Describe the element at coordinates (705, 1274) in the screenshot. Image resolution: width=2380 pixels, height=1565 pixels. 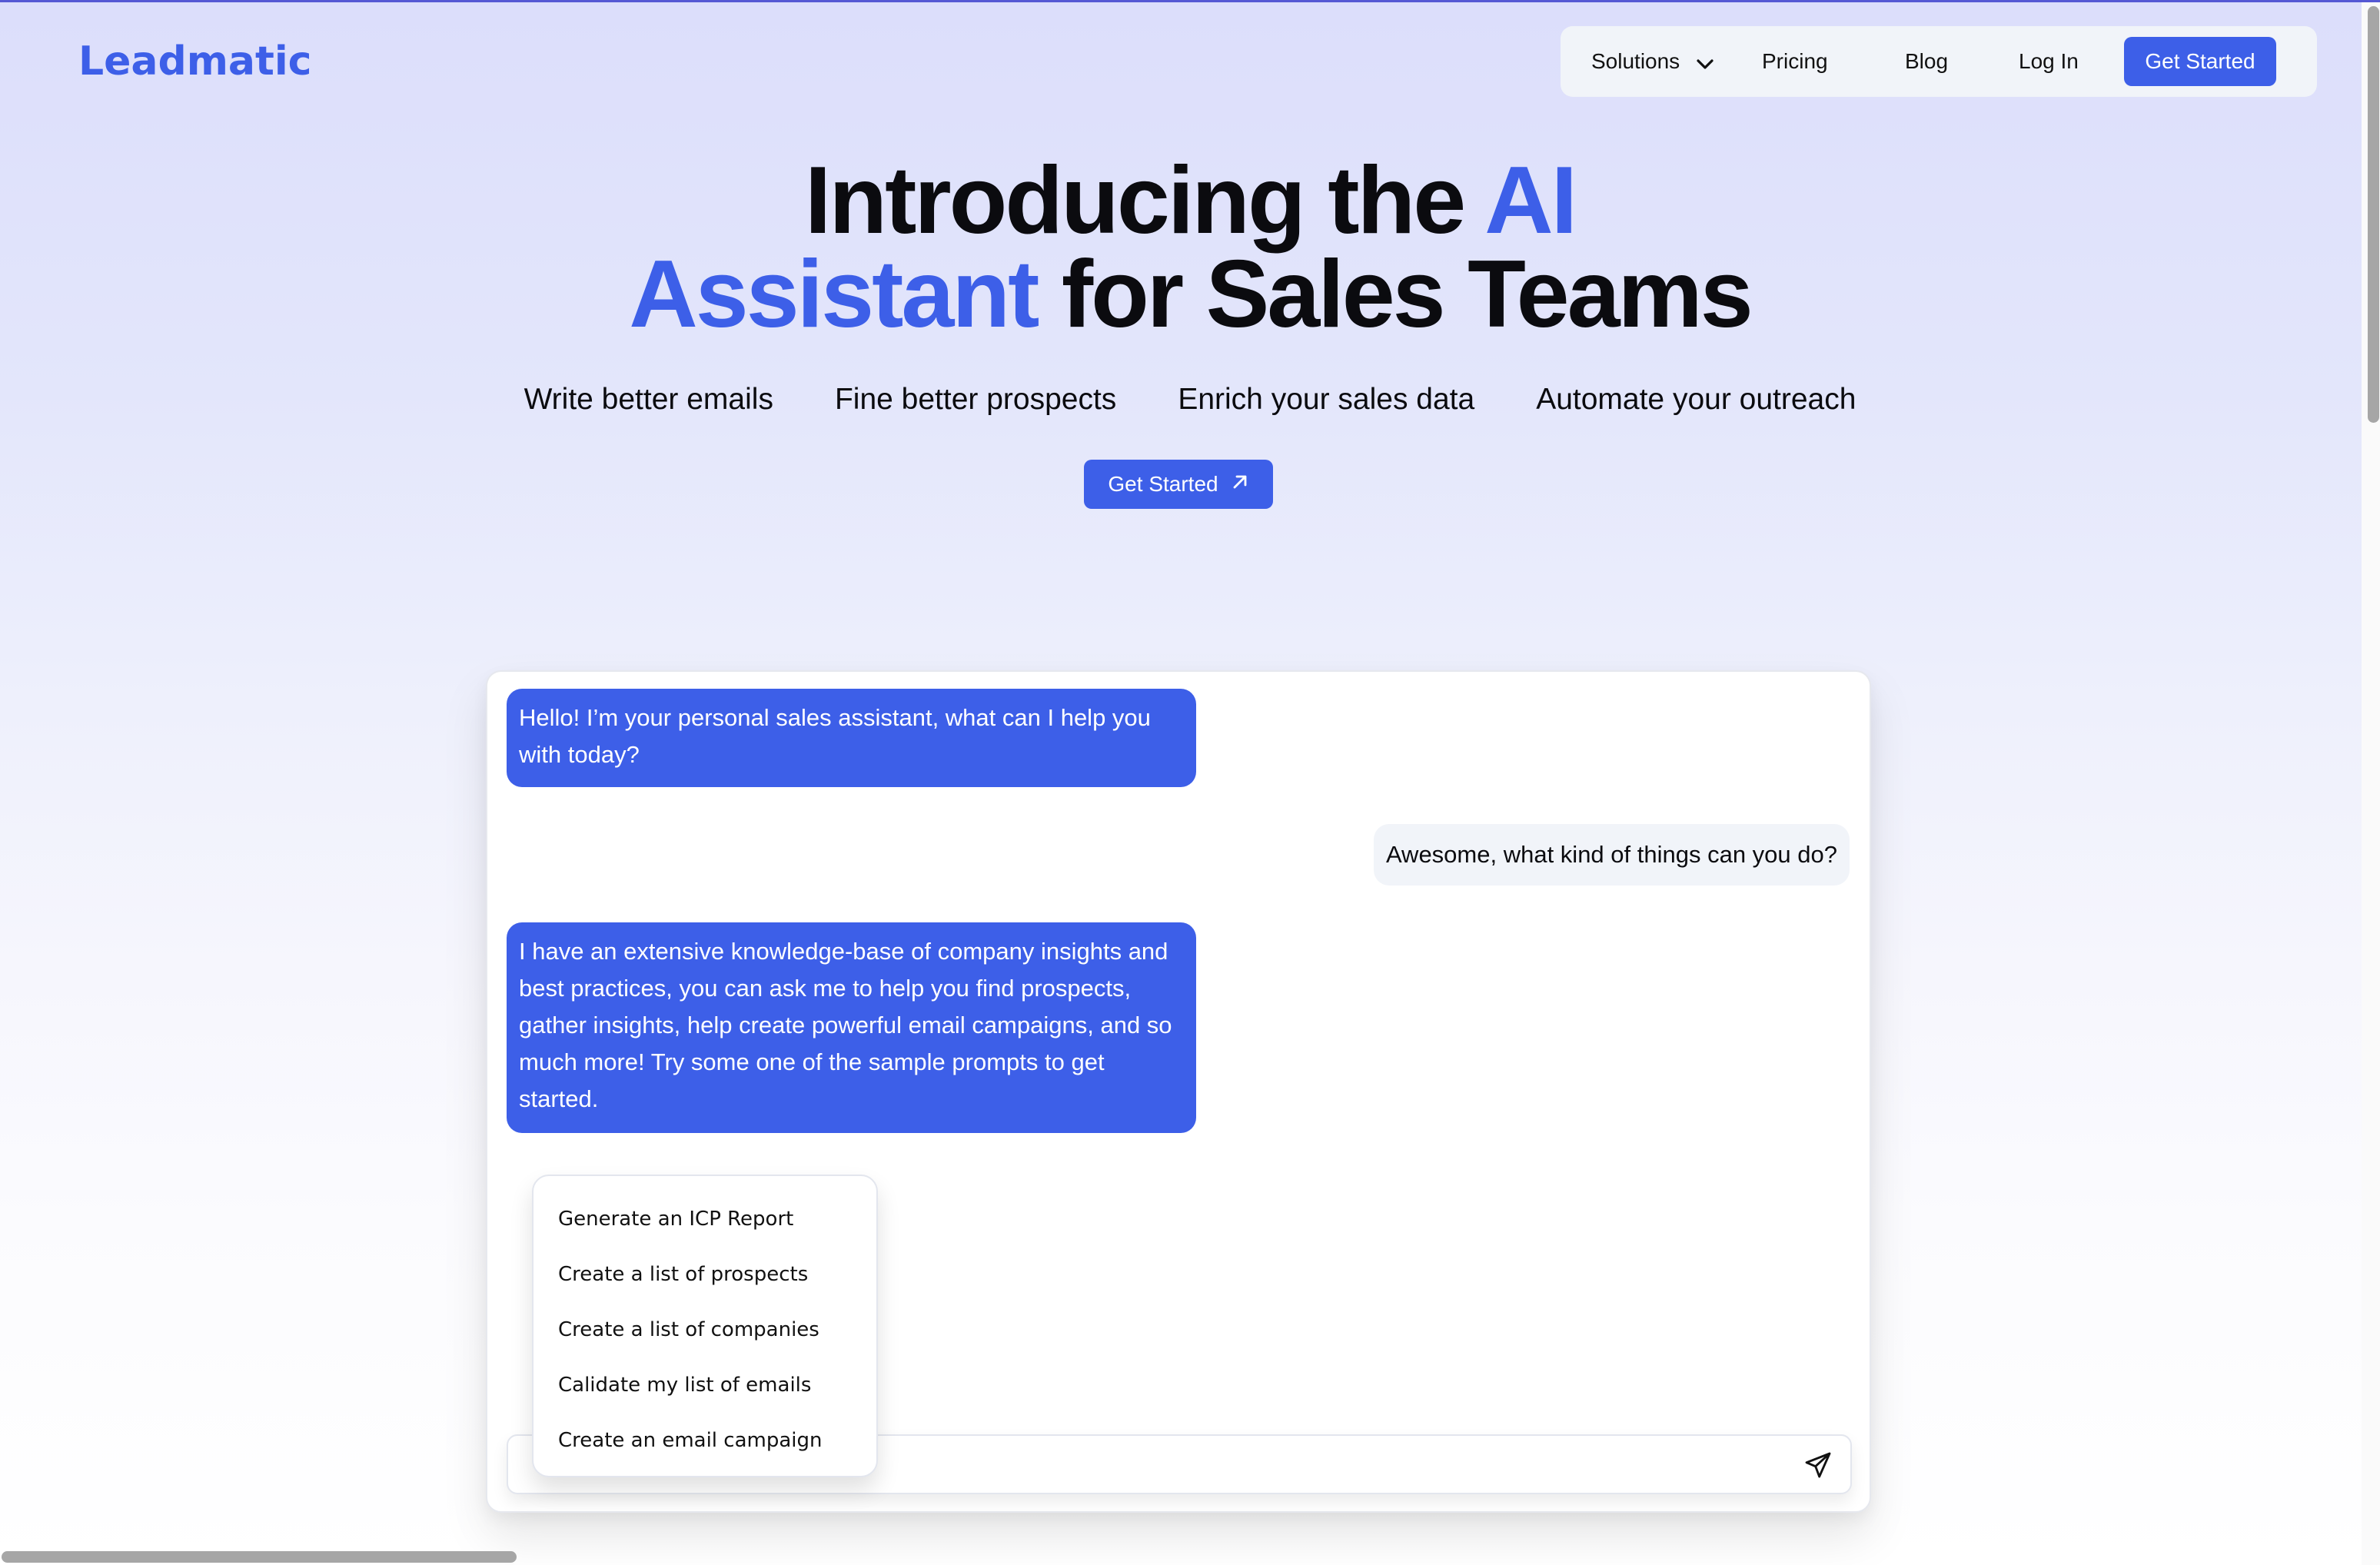
I see `sample-prompt-item: Create a list of prospects` at that location.